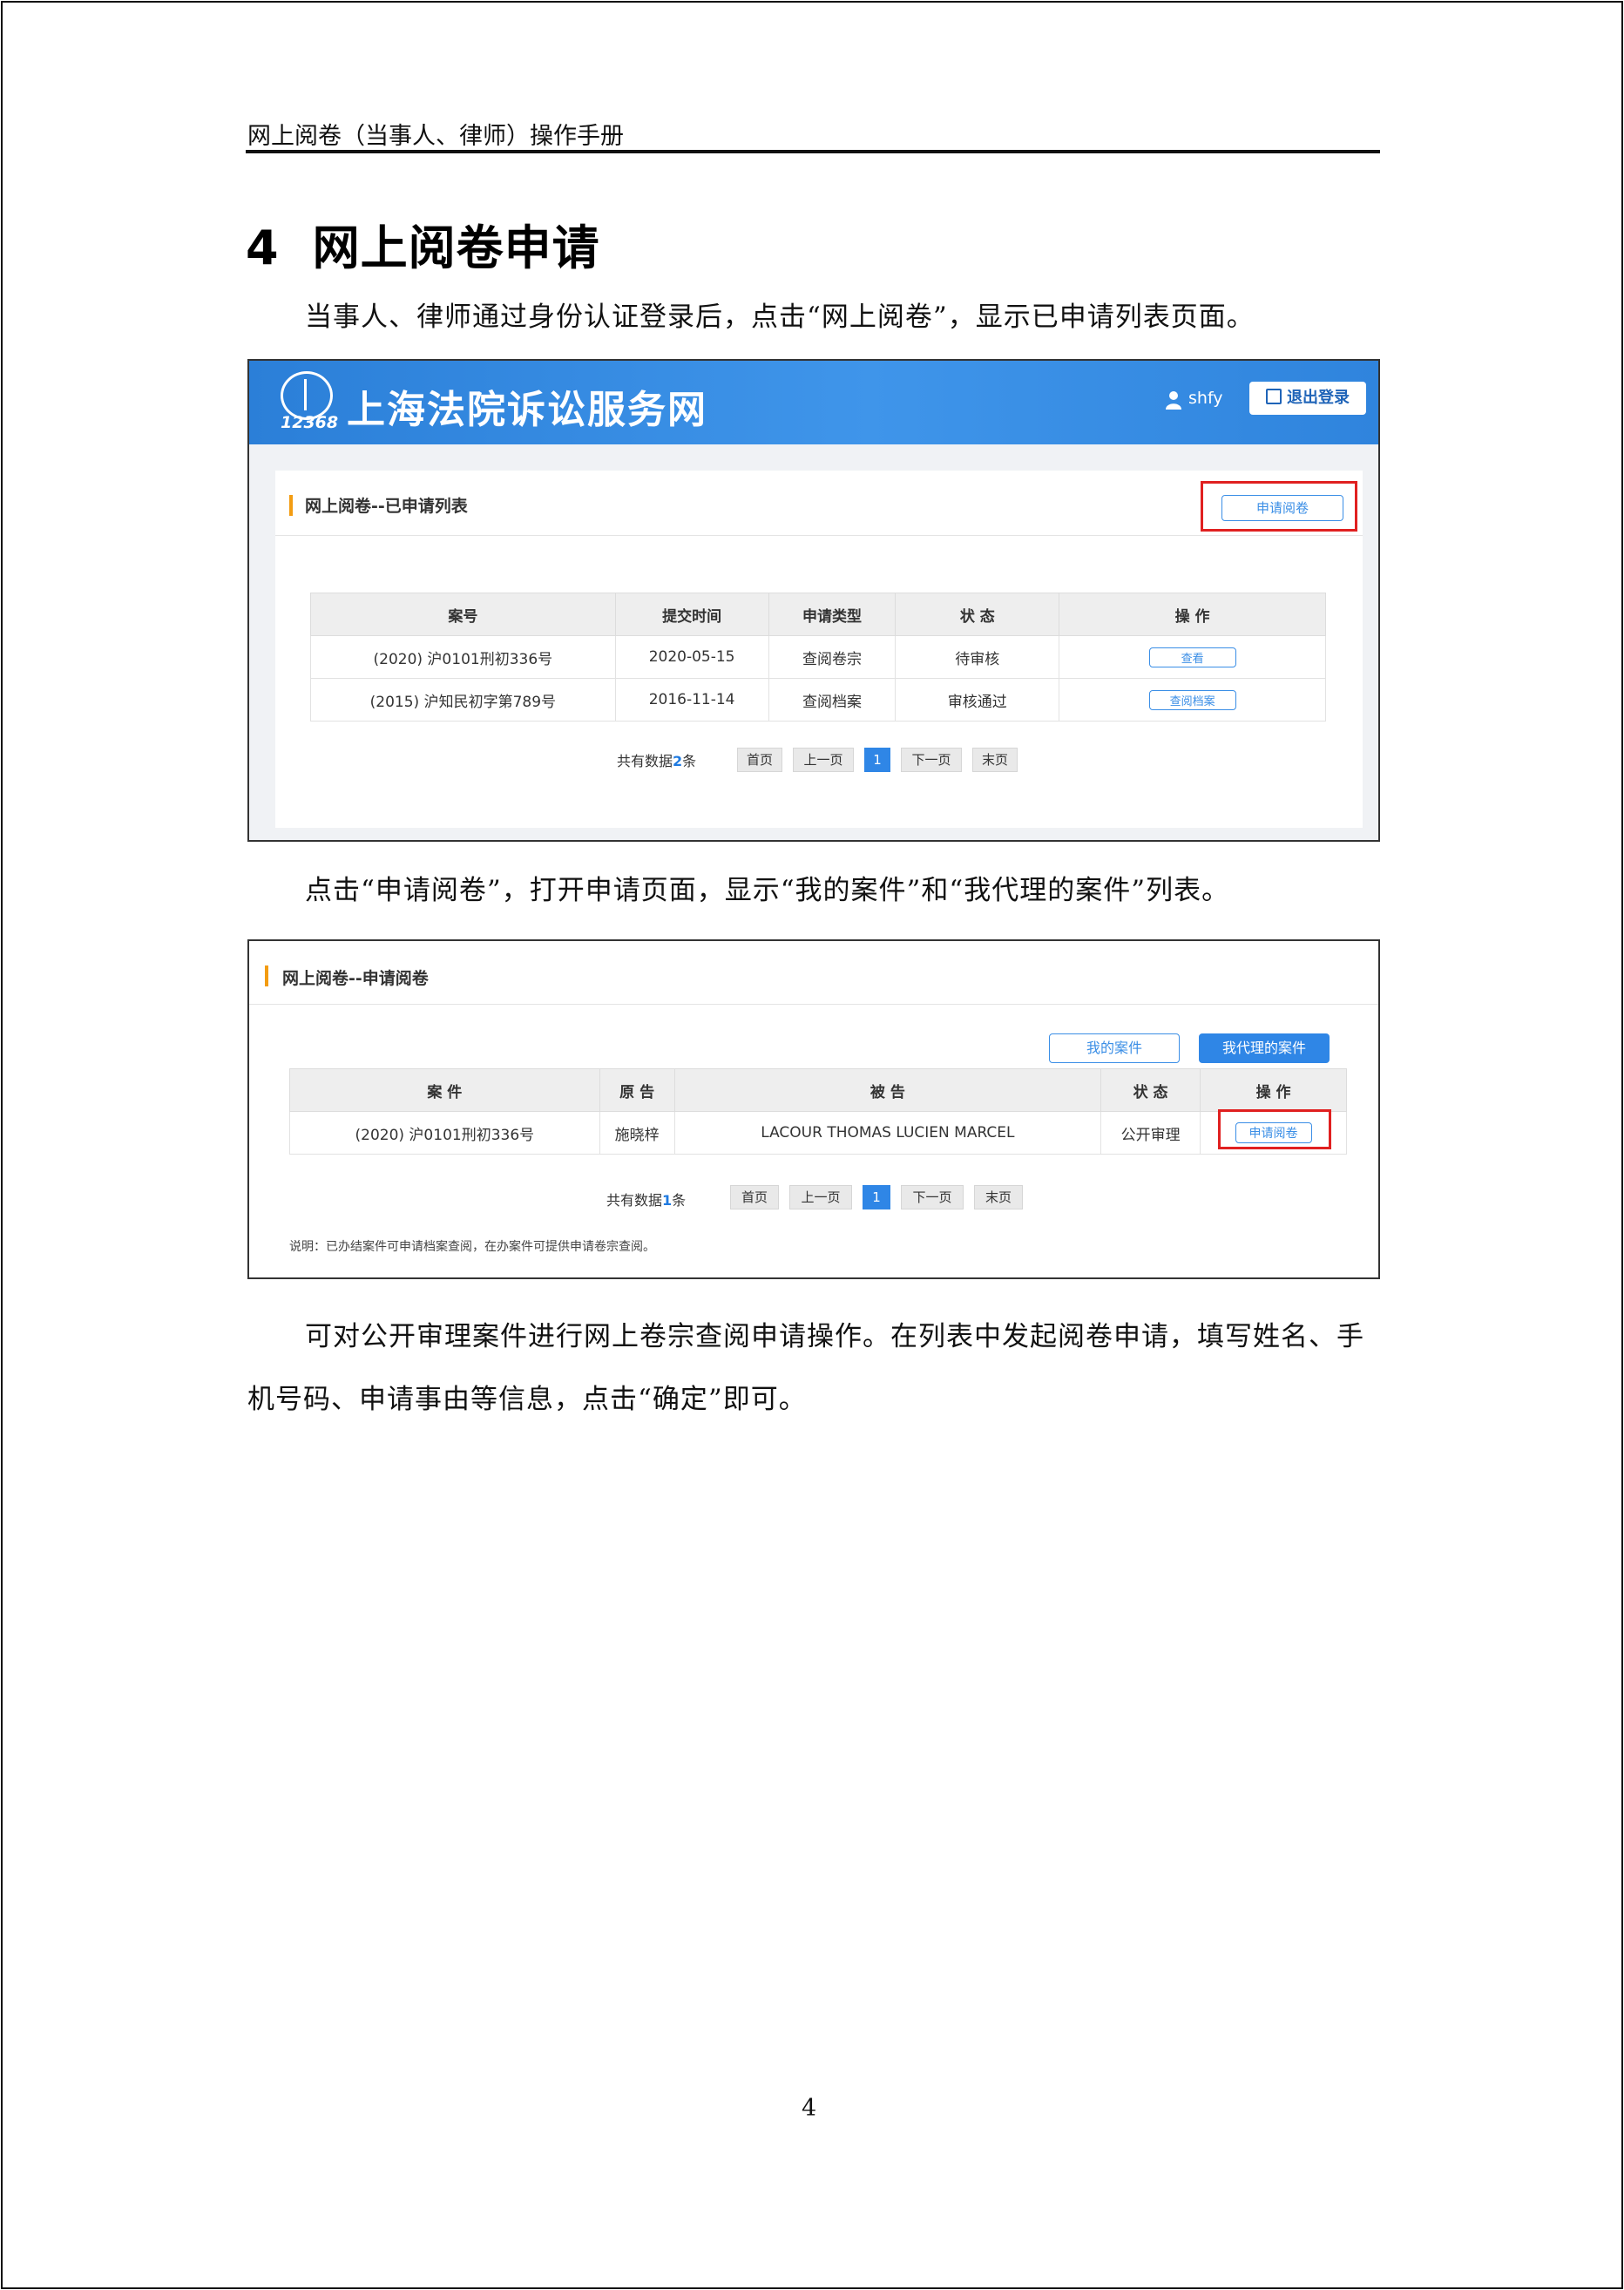 This screenshot has width=1624, height=2290. What do you see at coordinates (887, 1133) in the screenshot?
I see `defendant: LACOUR THOMAS LUCIEN MARCEL` at bounding box center [887, 1133].